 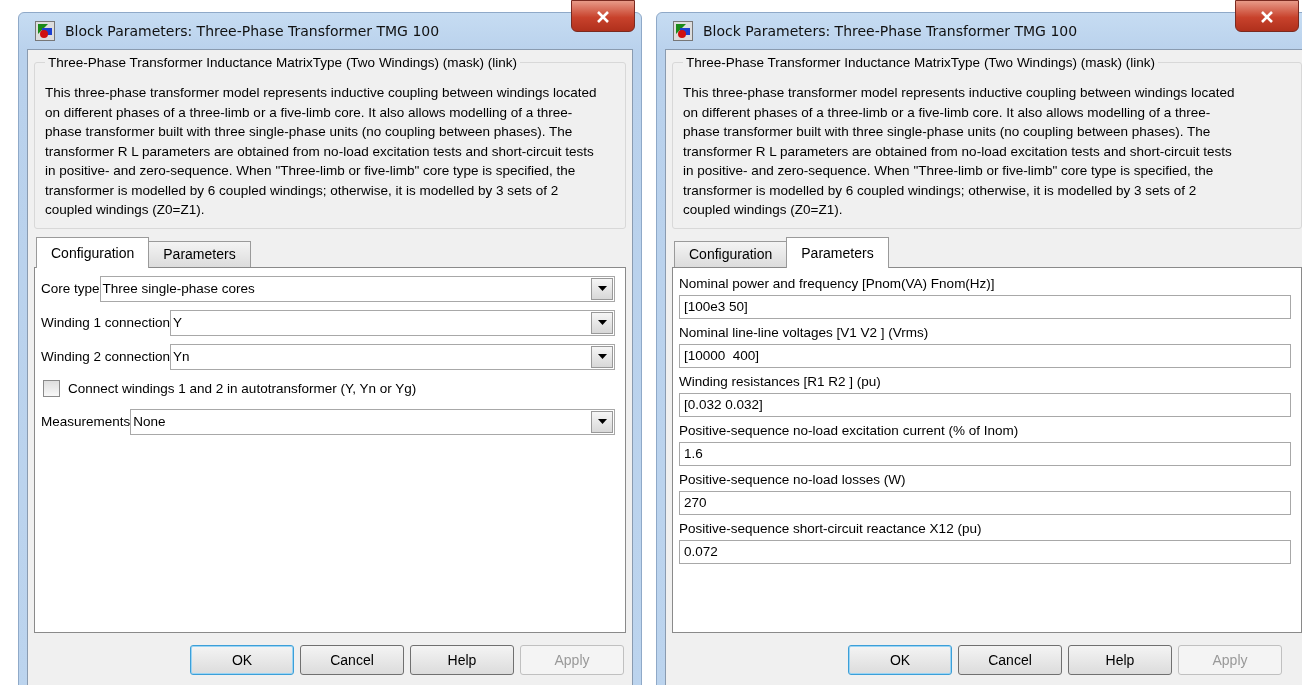 I want to click on dropdown: Yn, so click(x=392, y=356).